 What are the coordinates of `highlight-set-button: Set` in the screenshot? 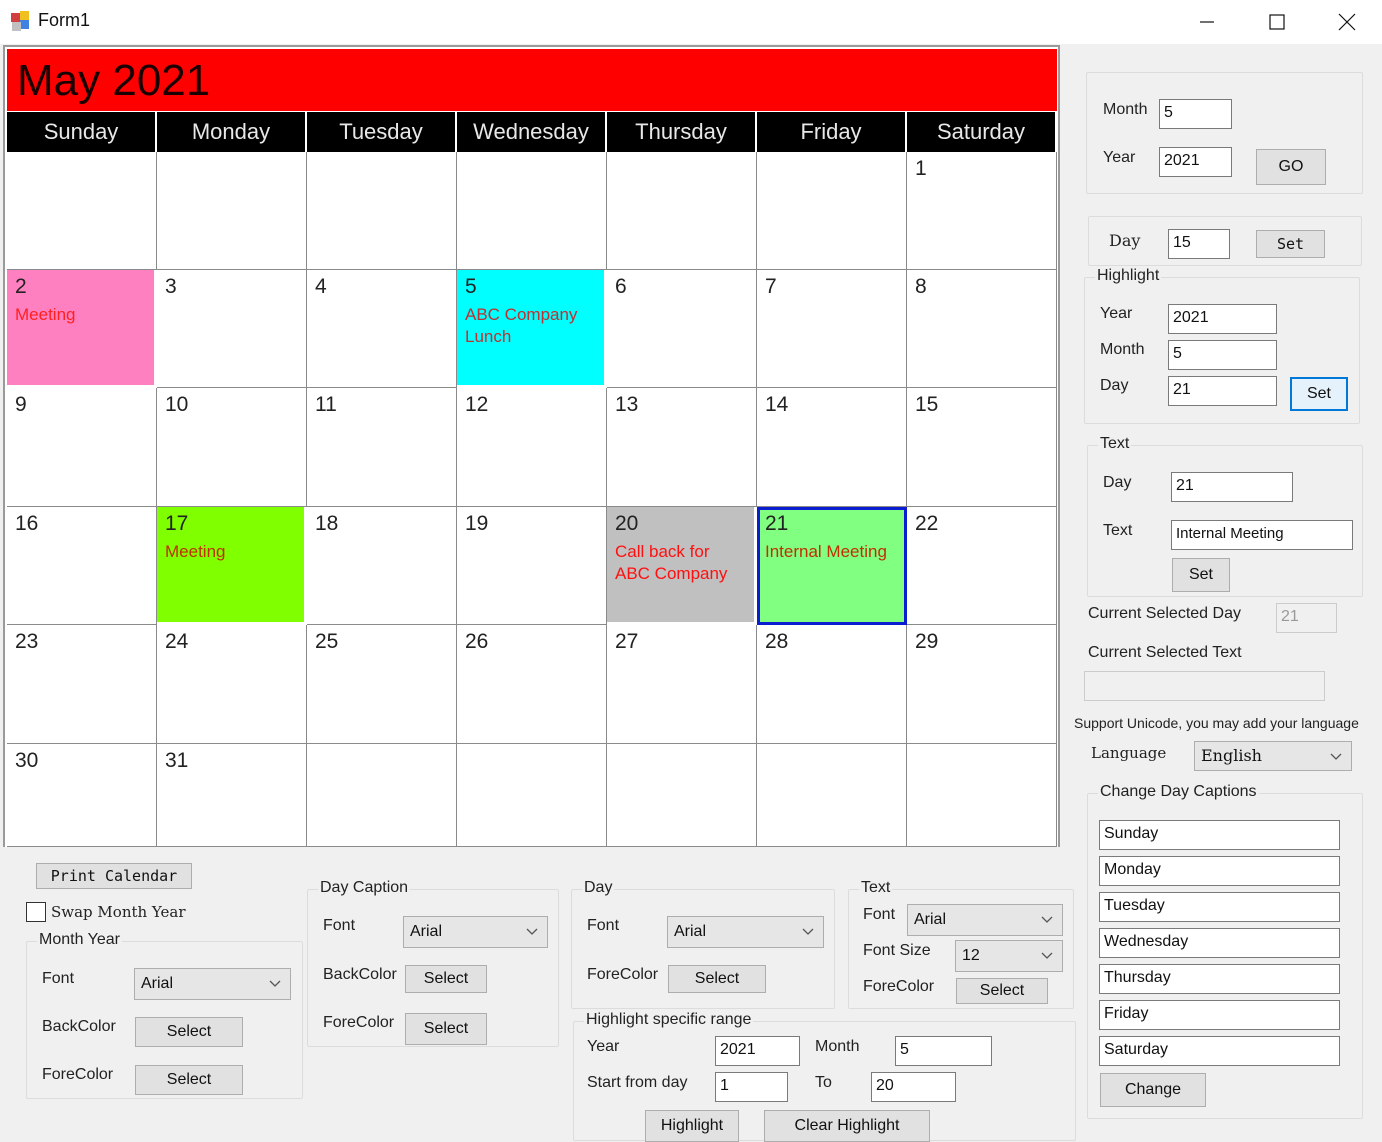 It's located at (1319, 394).